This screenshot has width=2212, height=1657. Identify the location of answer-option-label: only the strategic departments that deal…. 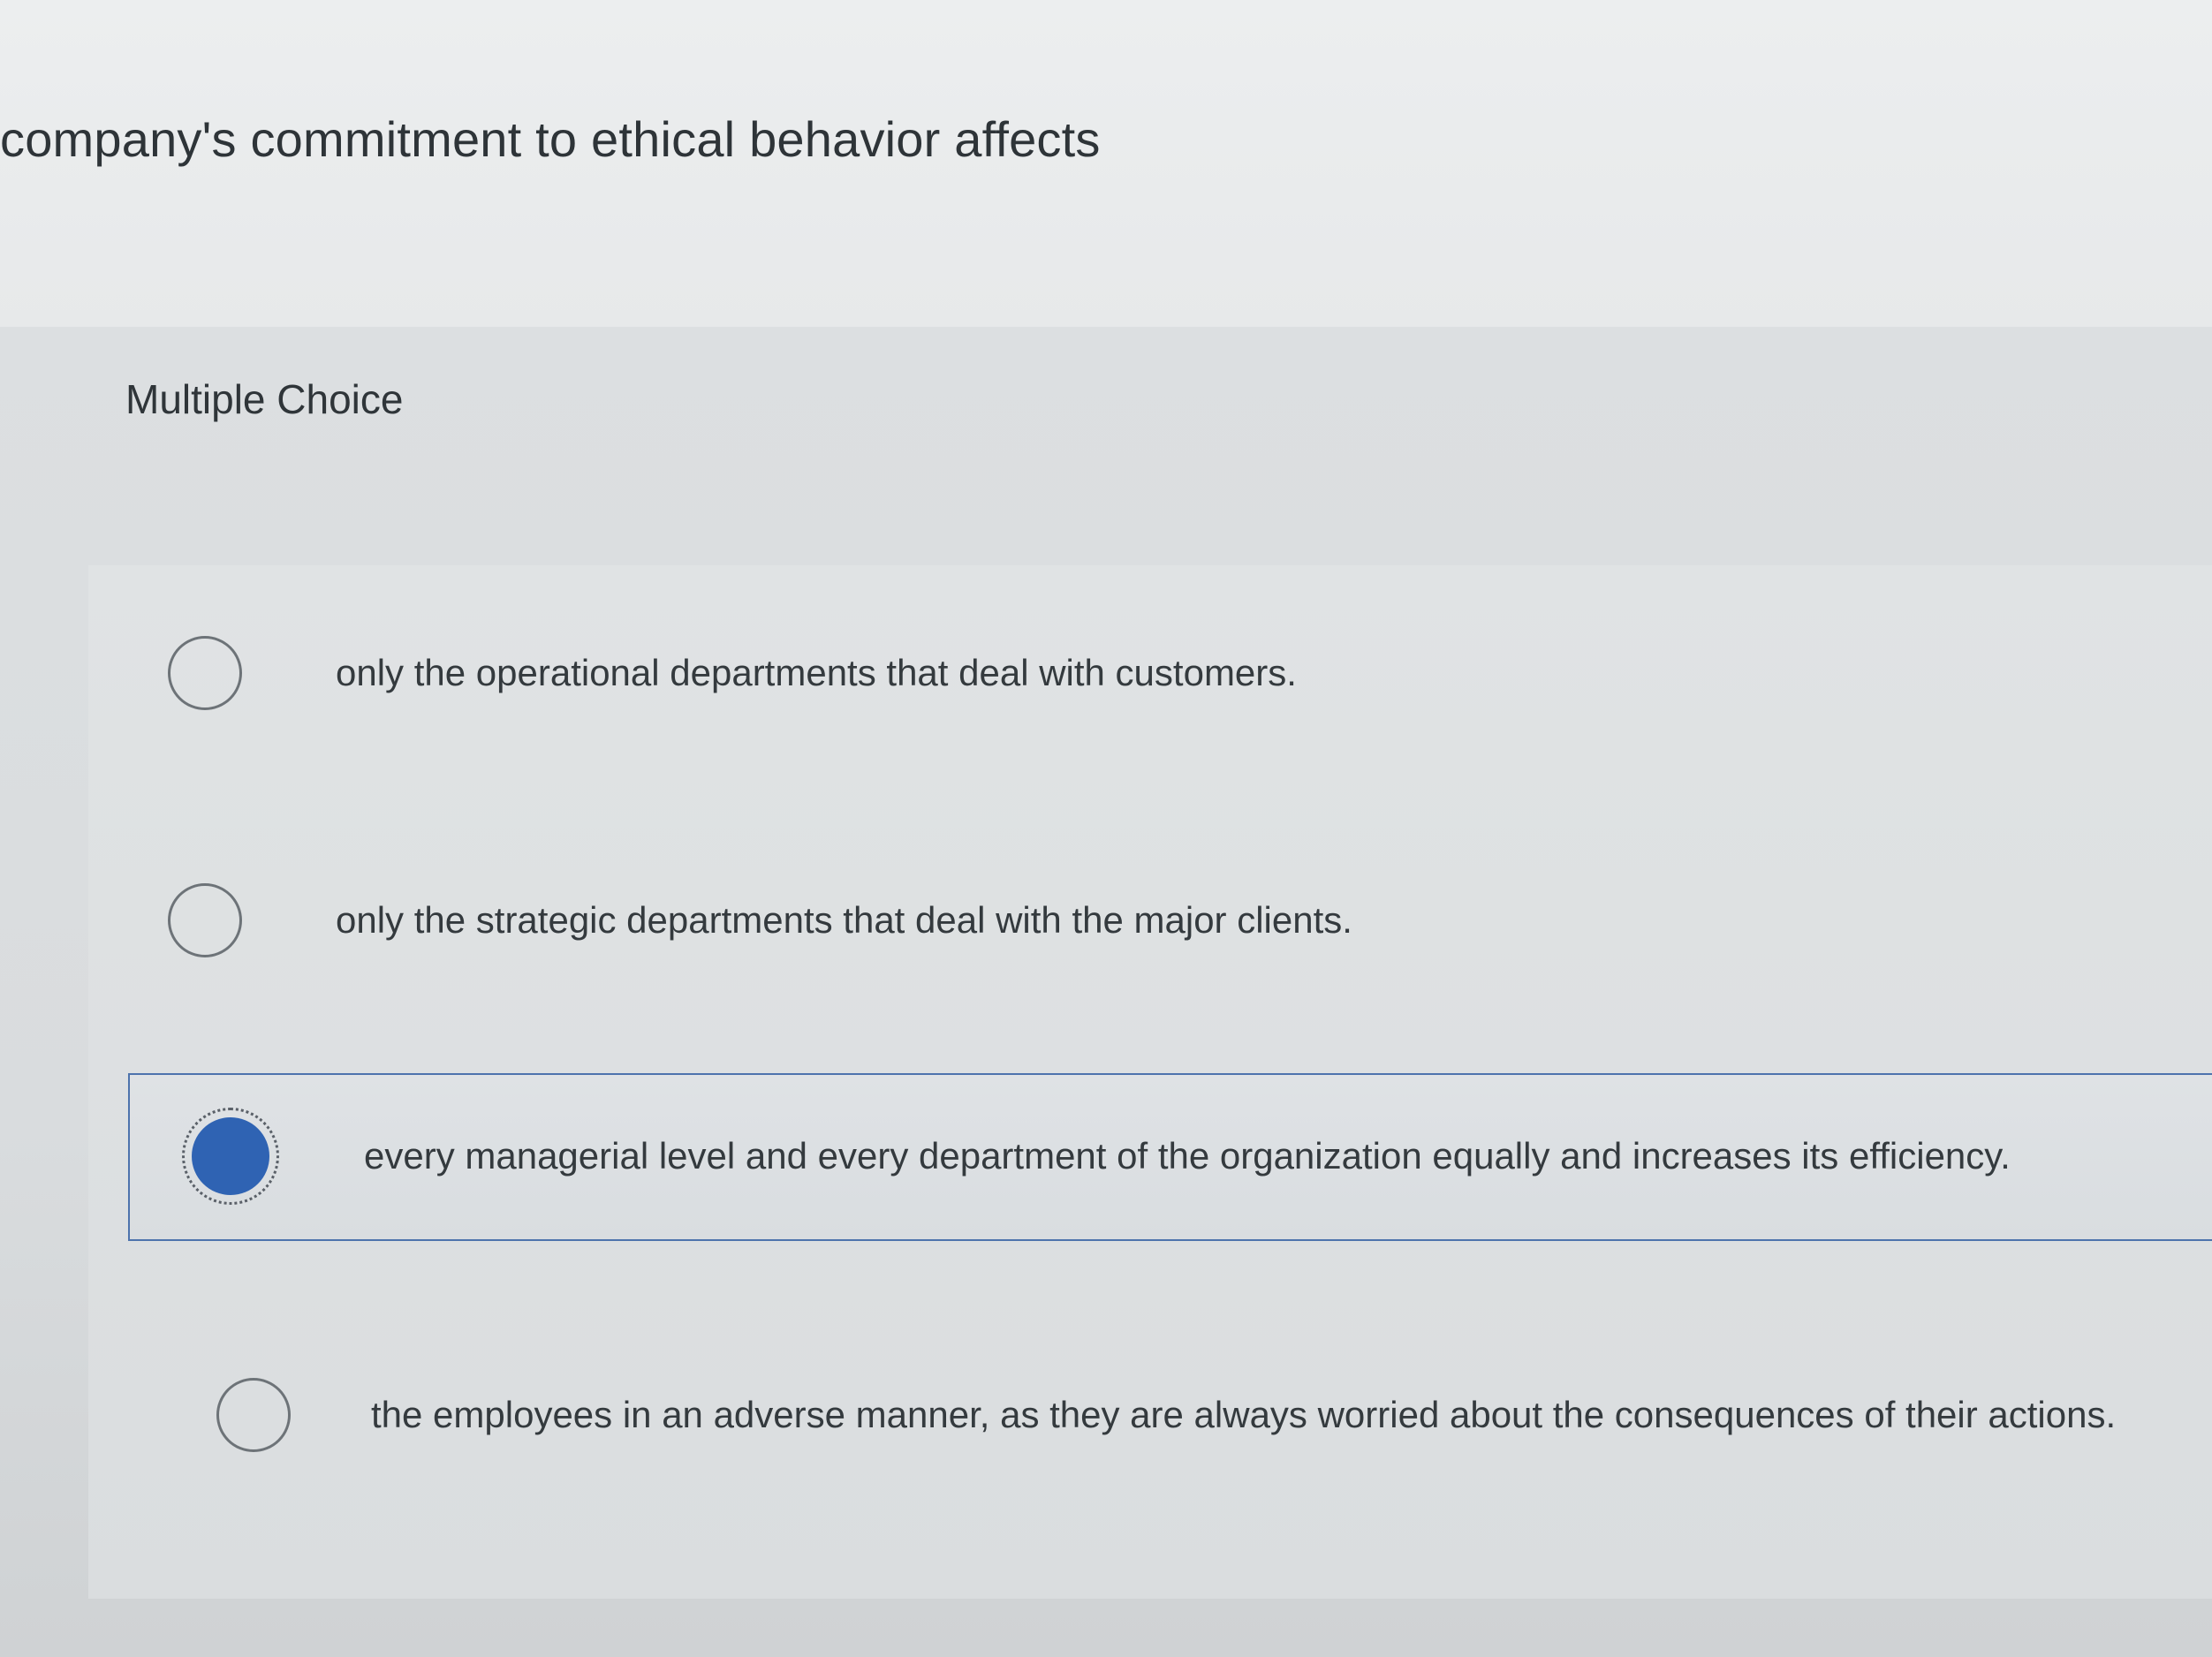
(844, 921).